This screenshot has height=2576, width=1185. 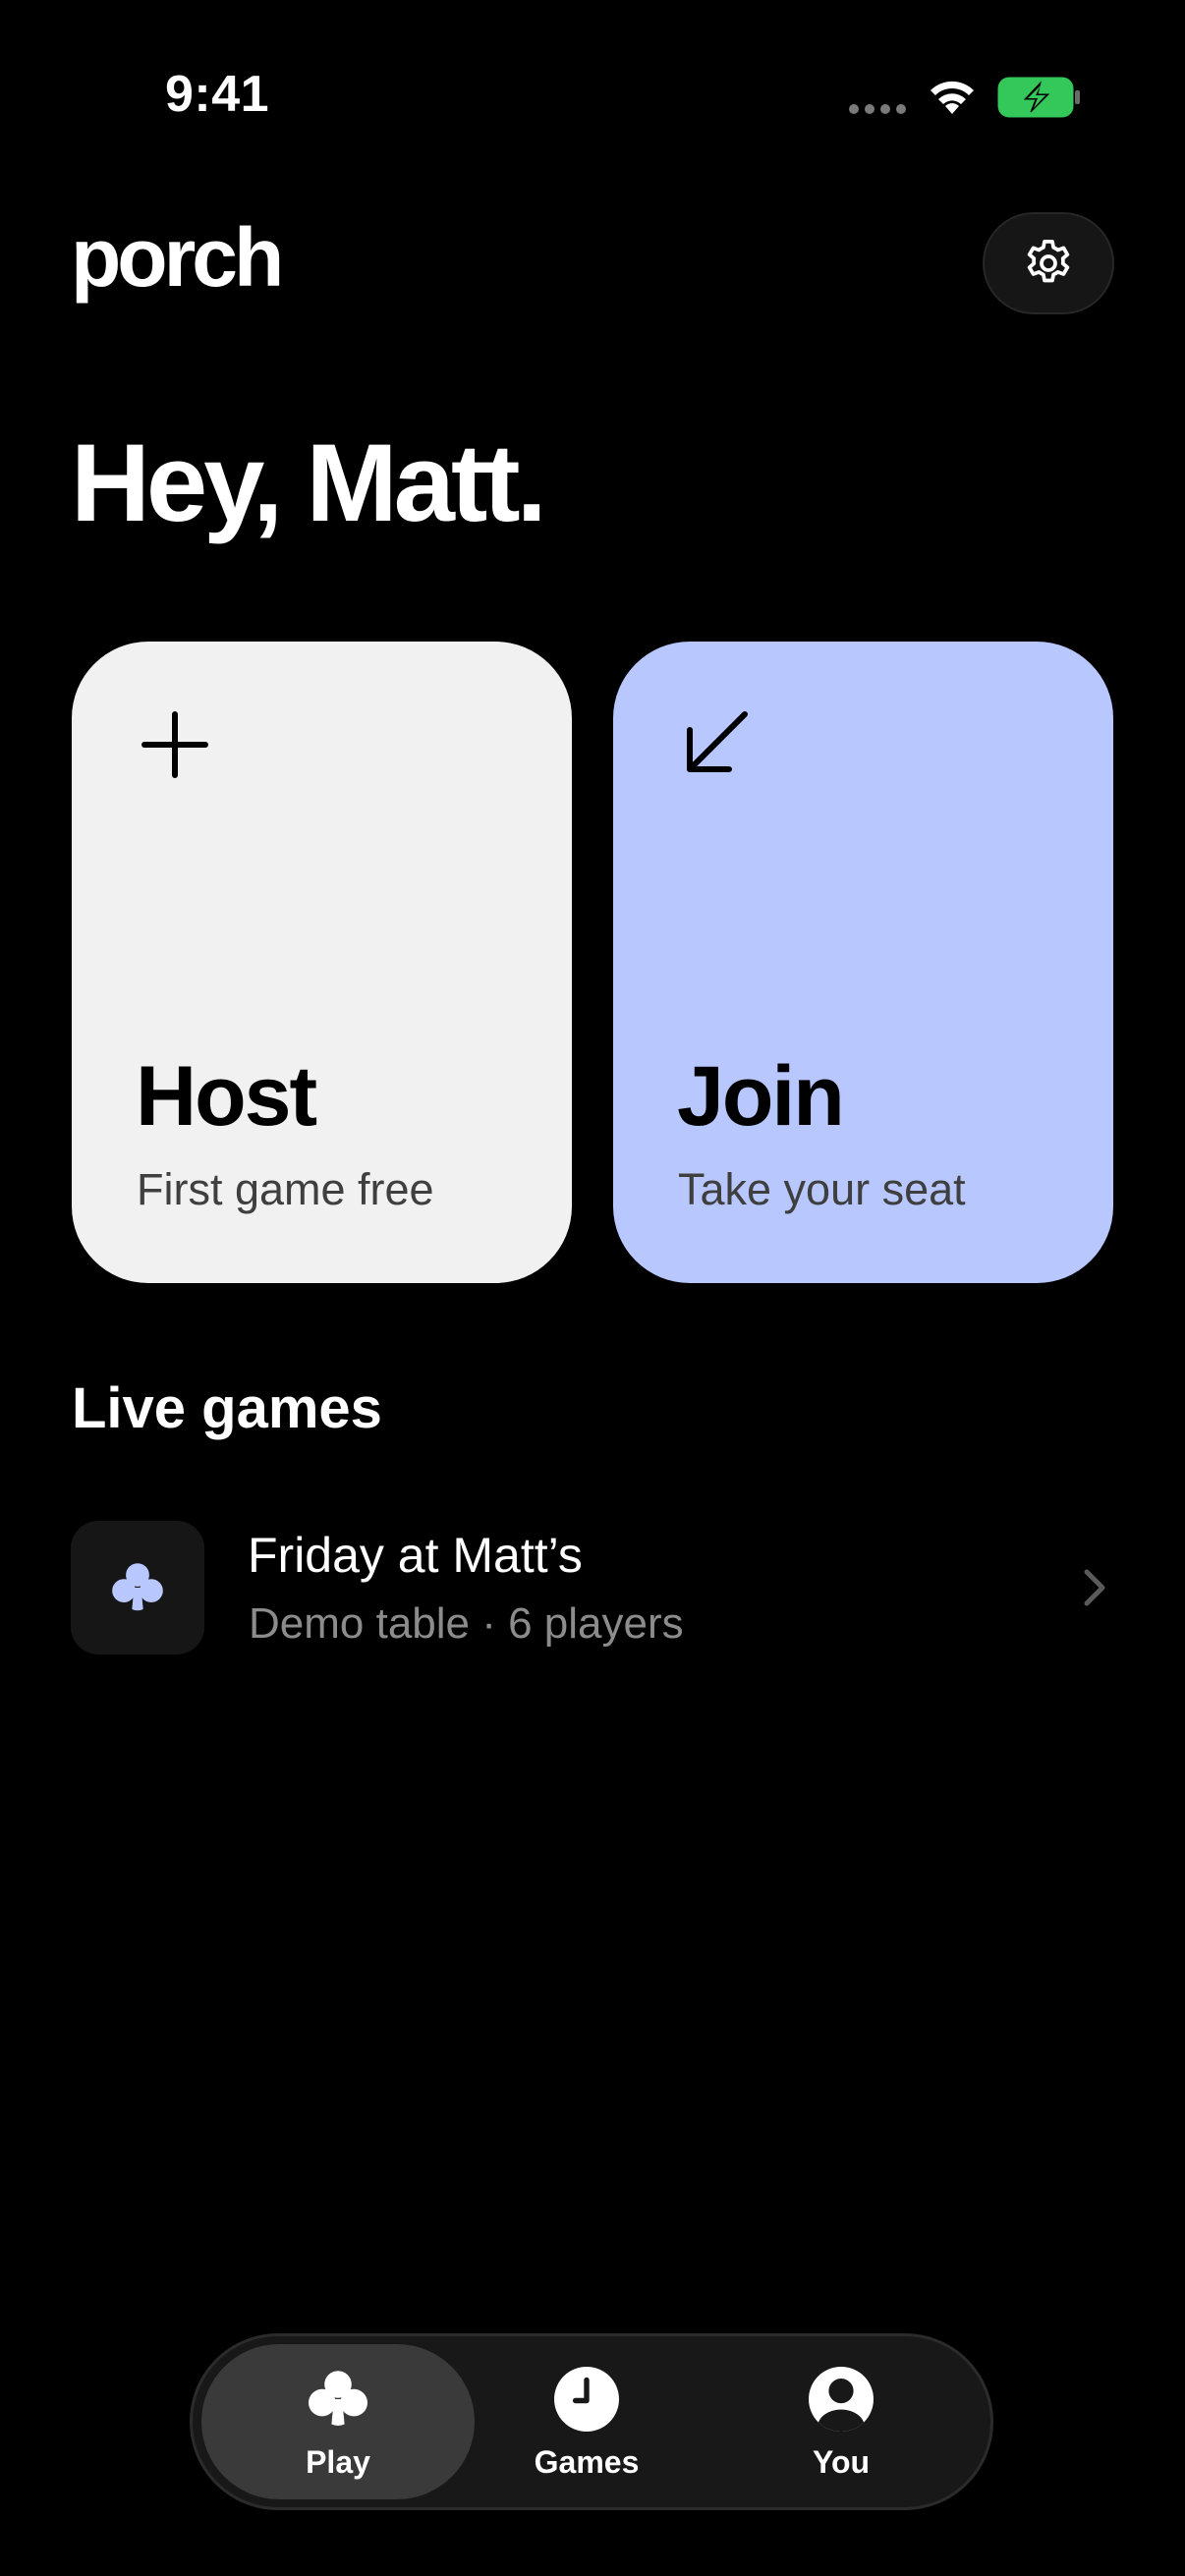 I want to click on wifi-icon, so click(x=953, y=97).